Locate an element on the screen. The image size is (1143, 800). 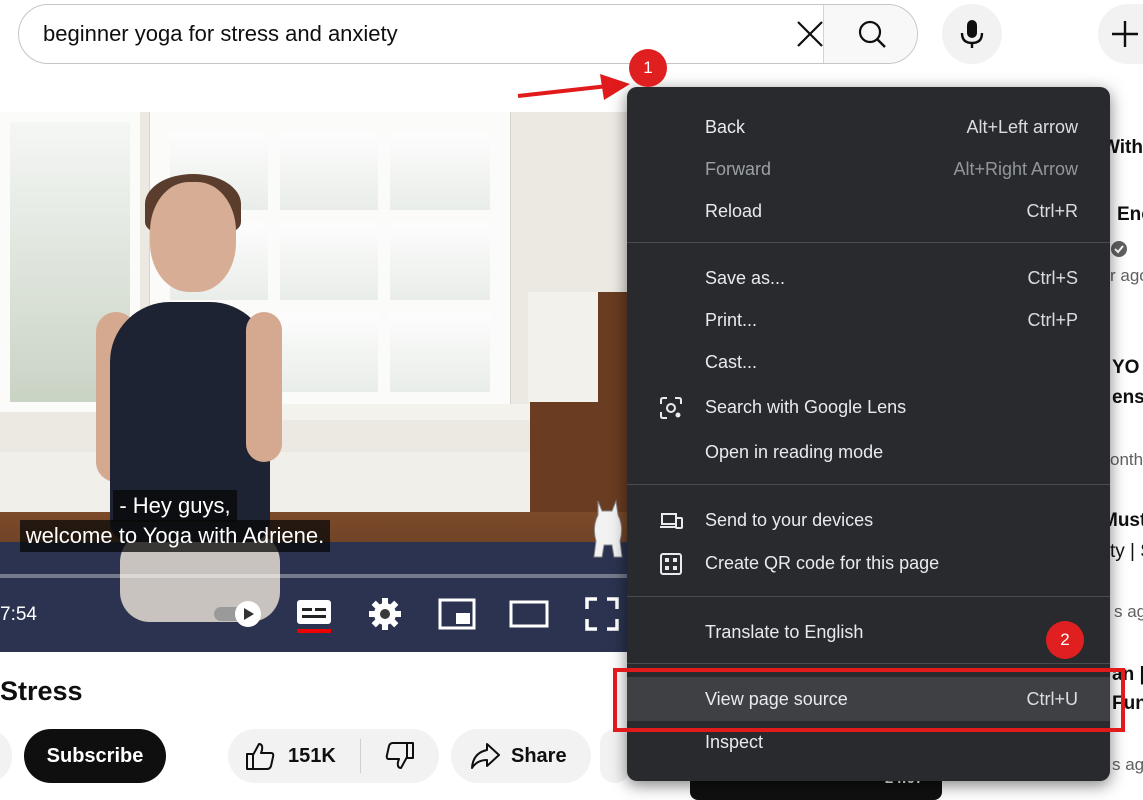
menu-item-label: Open in reading mode is located at coordinates (794, 451).